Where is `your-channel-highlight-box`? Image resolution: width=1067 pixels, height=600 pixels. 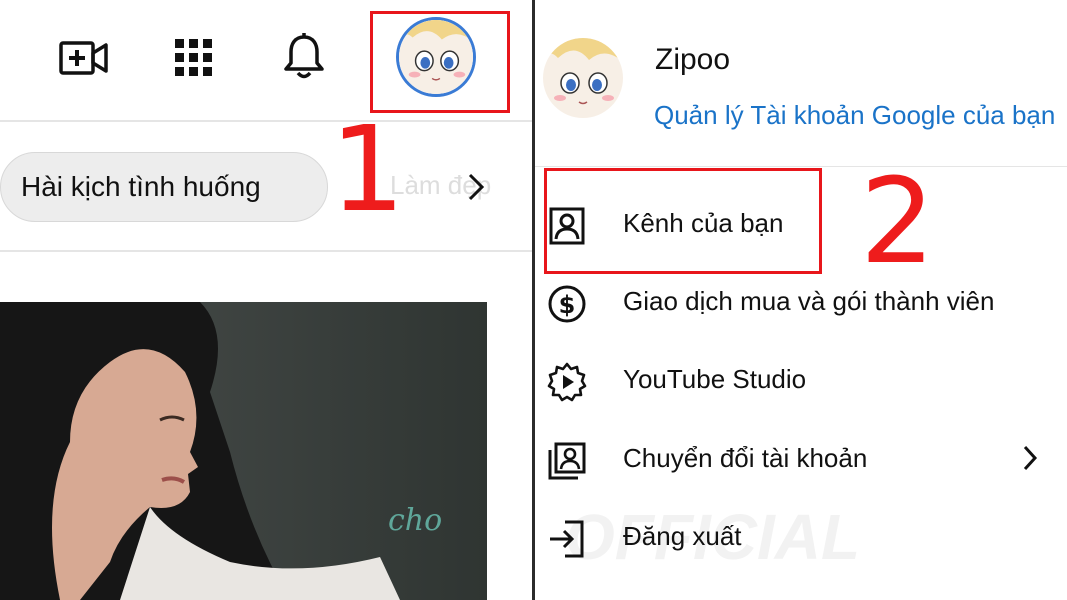
your-channel-highlight-box is located at coordinates (683, 221).